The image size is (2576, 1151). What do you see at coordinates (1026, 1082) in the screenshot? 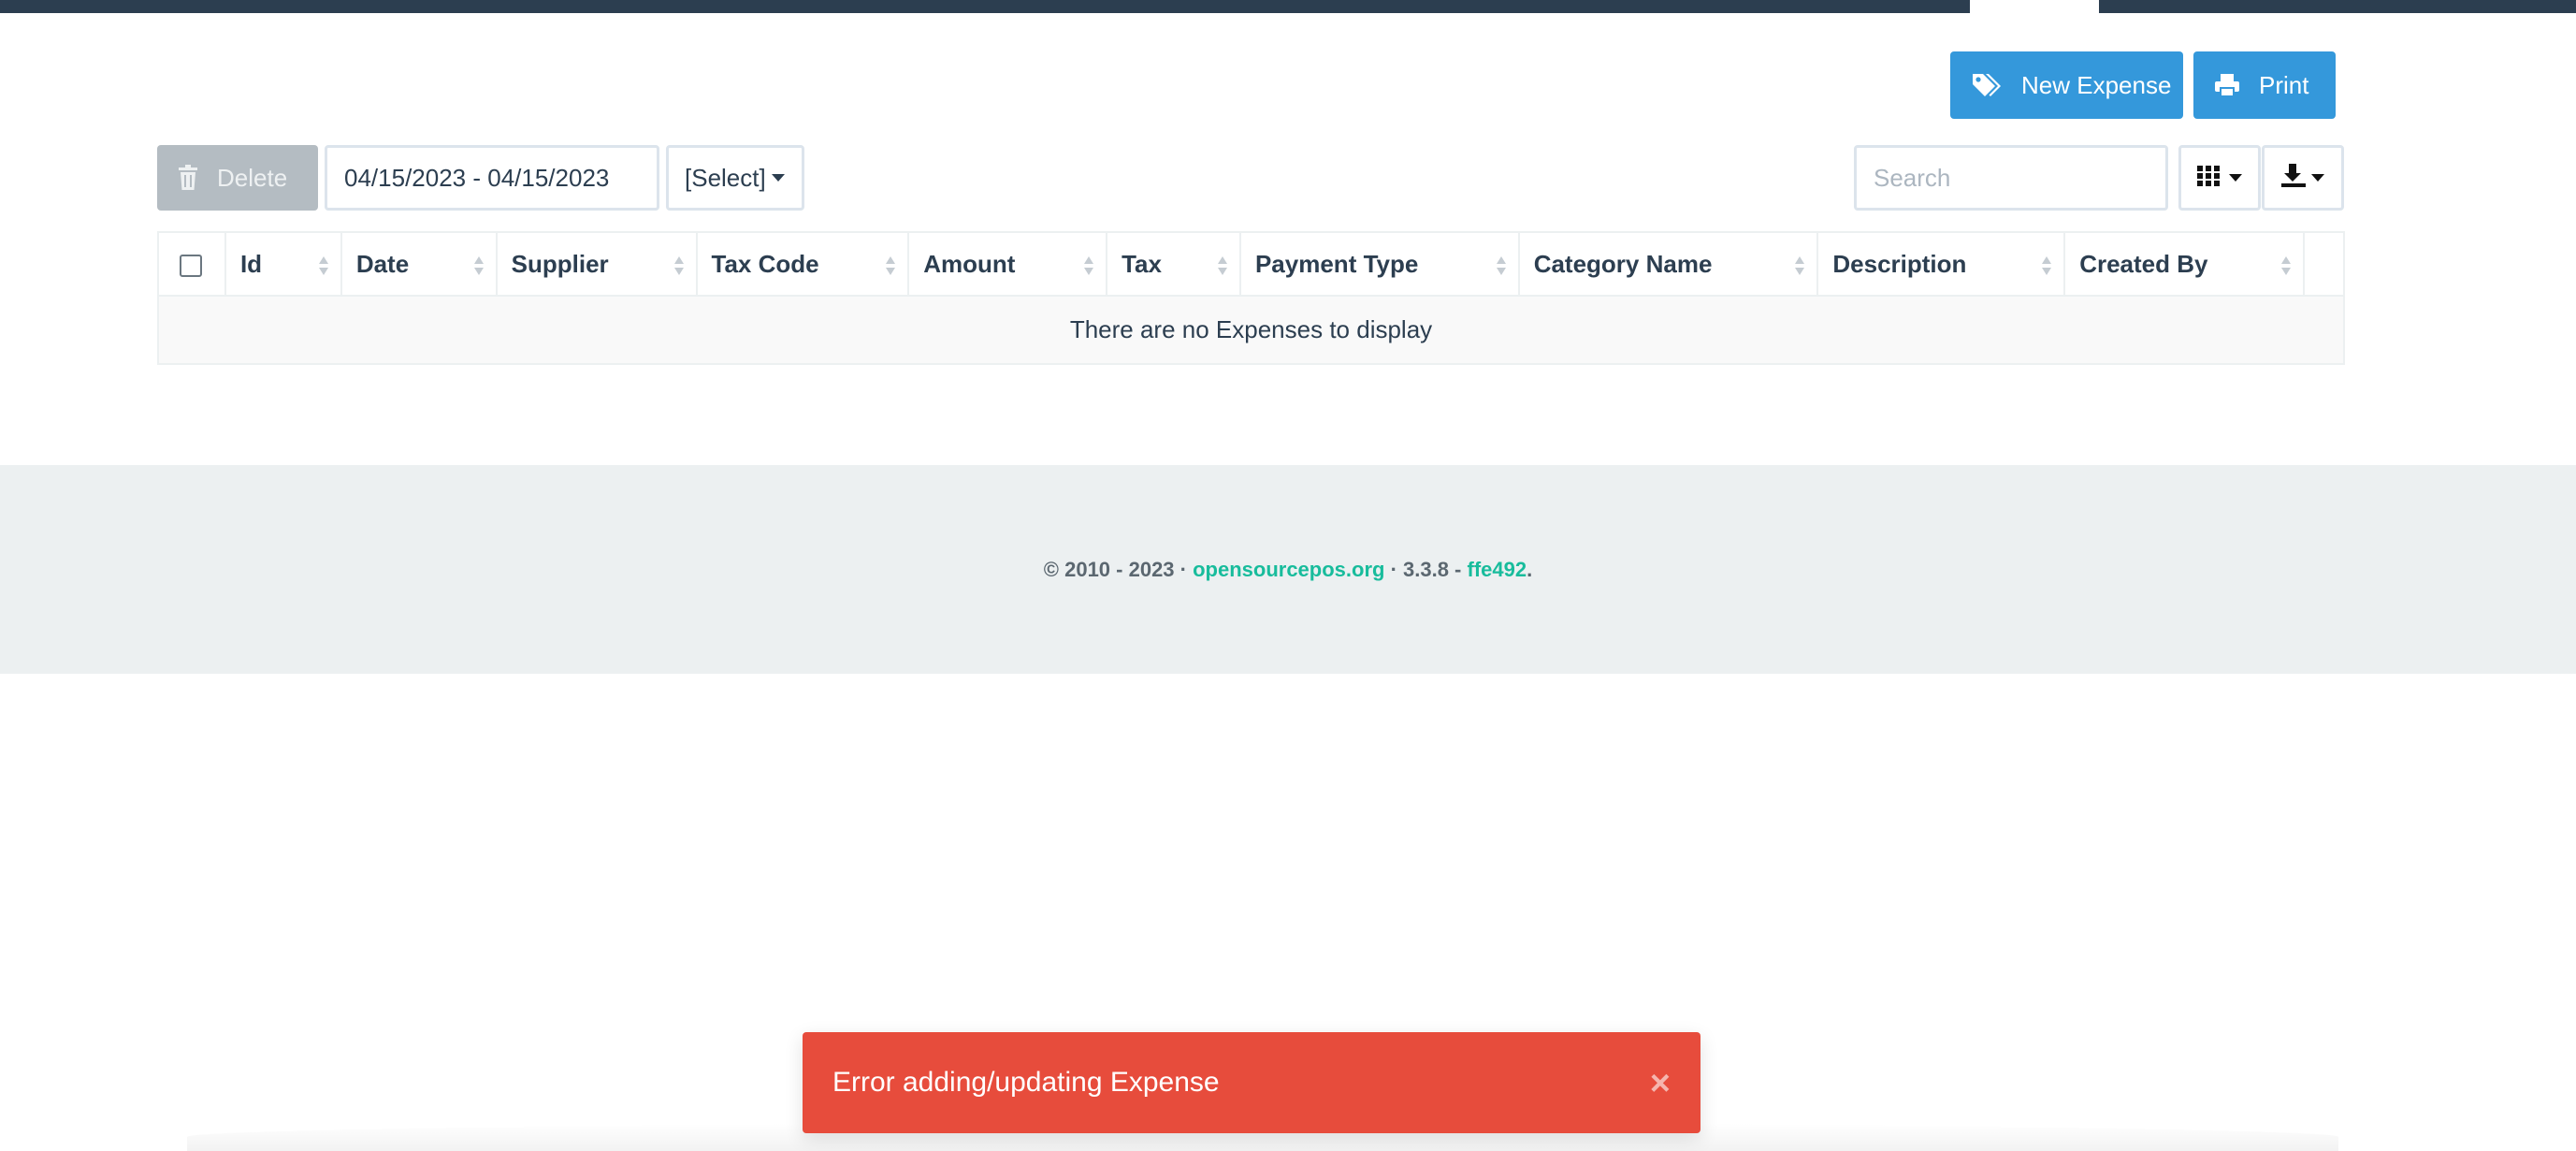
I see `error-message: Error adding/updating Expense` at bounding box center [1026, 1082].